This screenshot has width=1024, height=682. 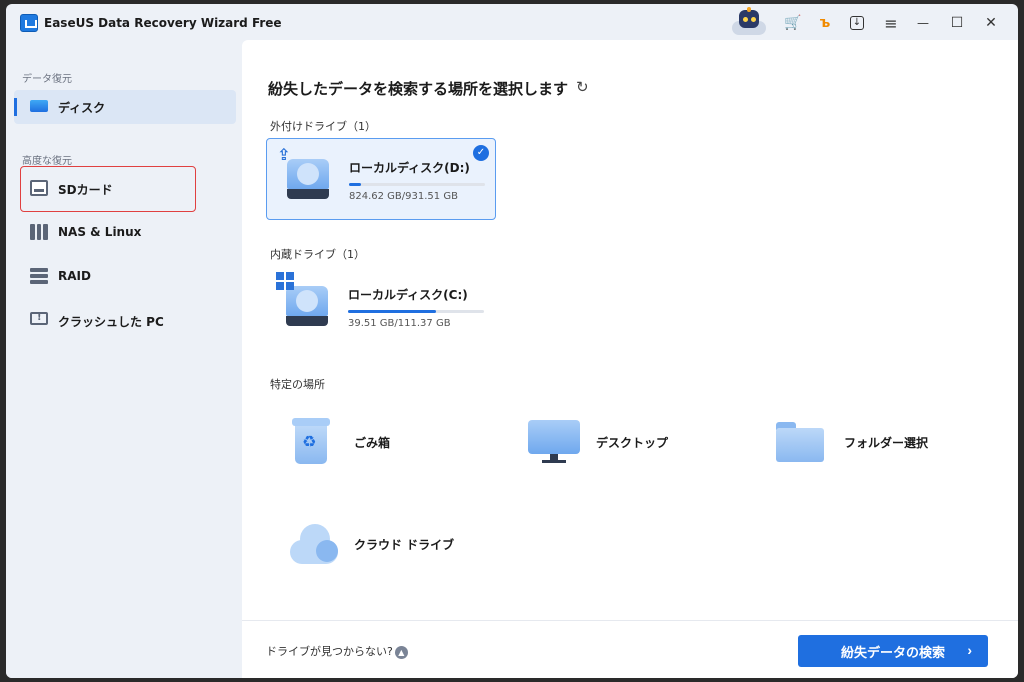 What do you see at coordinates (409, 168) in the screenshot?
I see `drive-name: ローカルディスク(D:)` at bounding box center [409, 168].